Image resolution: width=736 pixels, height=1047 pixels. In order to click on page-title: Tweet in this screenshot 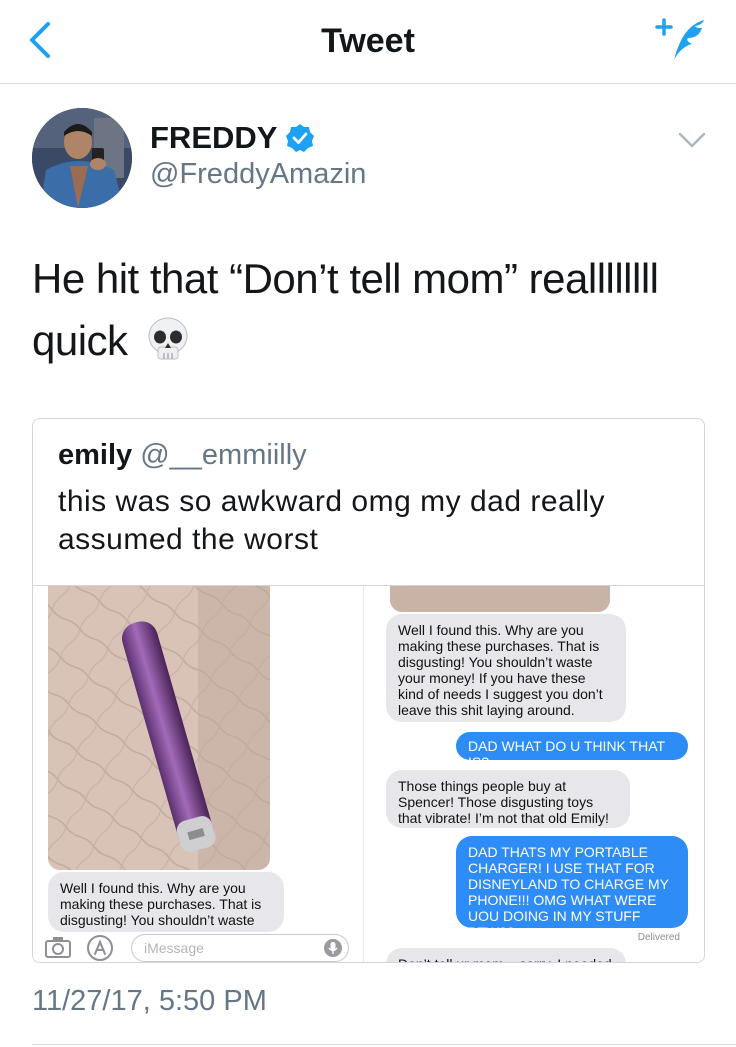, I will do `click(368, 41)`.